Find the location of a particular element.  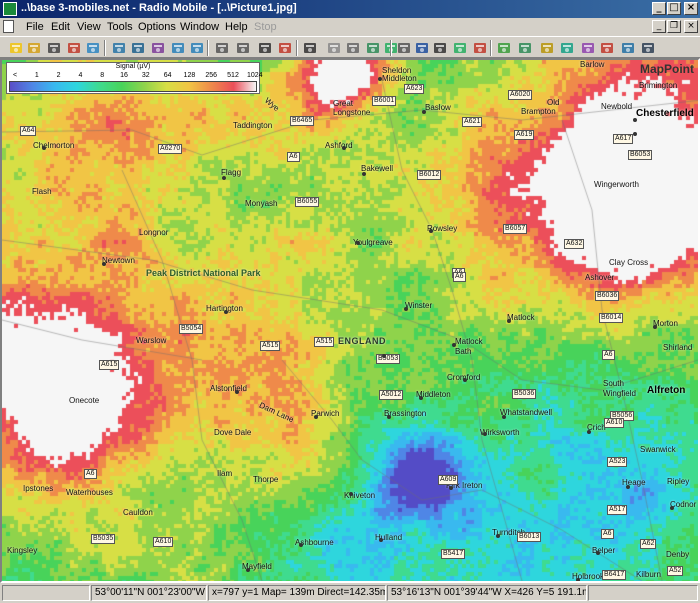

forward-icon is located at coordinates (197, 48).